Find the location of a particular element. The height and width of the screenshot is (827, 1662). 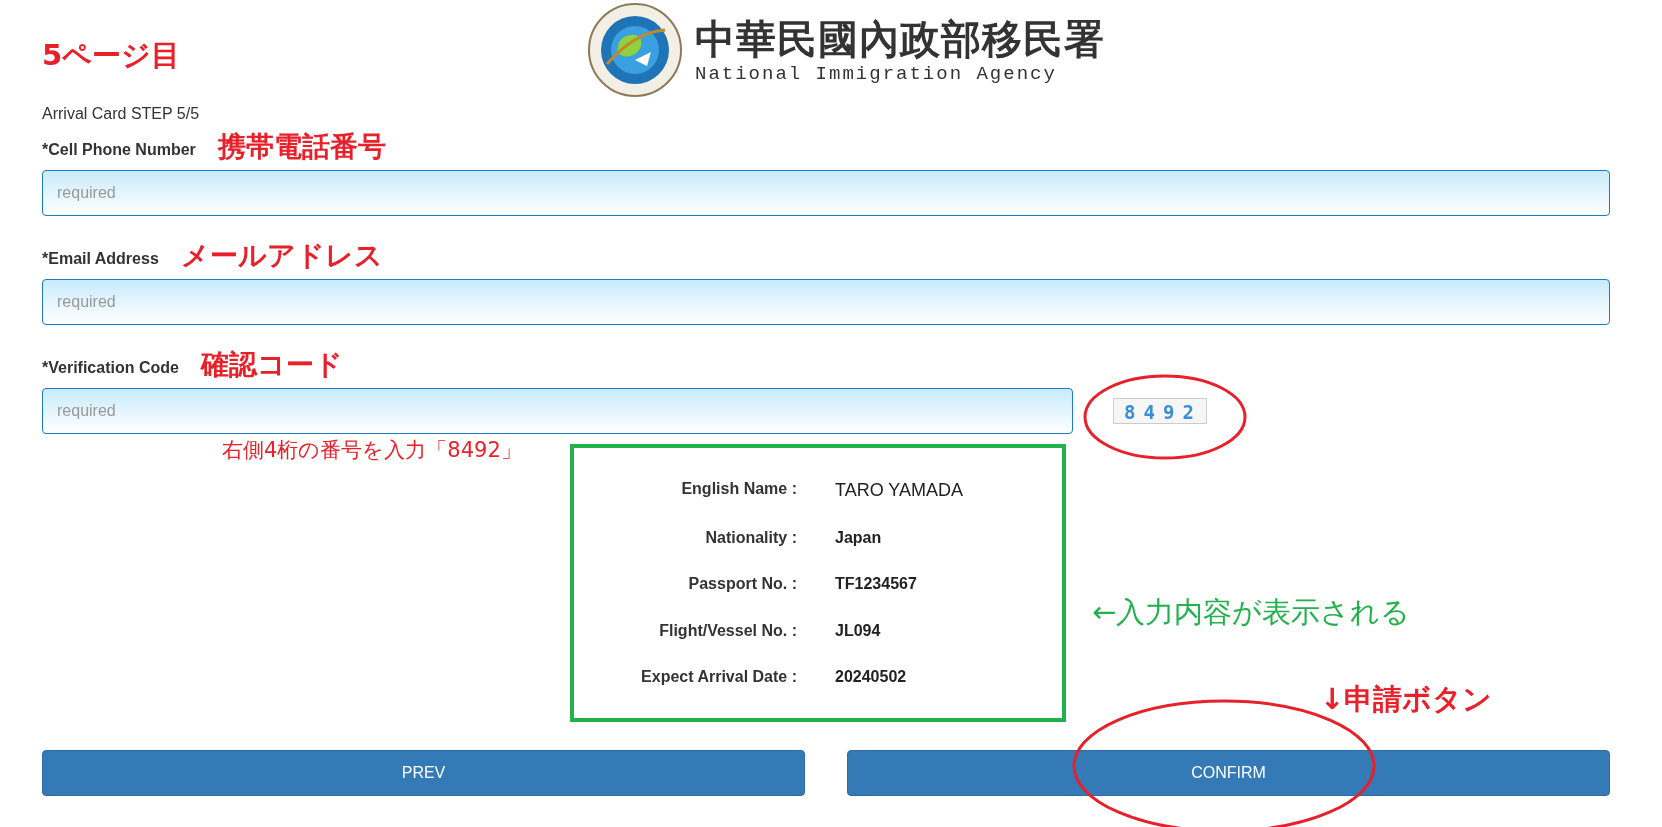

summary-value: TARO YAMADA is located at coordinates (900, 491).